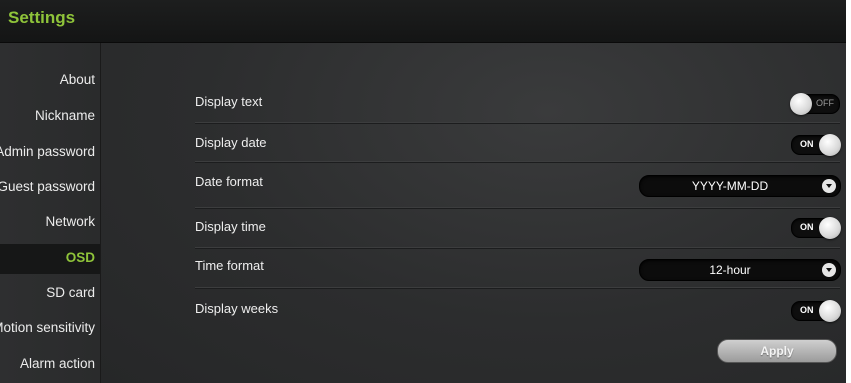  I want to click on sidebar-item-guest-password: Guest password, so click(47, 187).